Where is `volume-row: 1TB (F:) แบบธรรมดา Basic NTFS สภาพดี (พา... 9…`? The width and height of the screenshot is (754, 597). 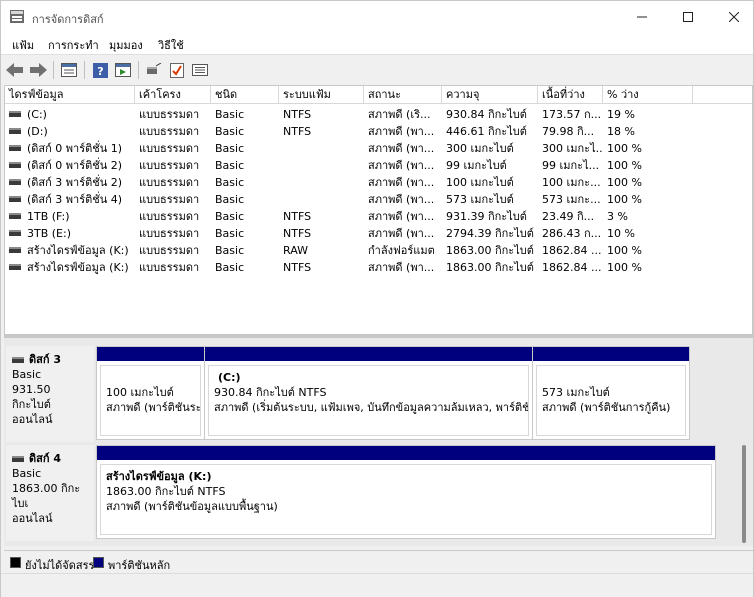 volume-row: 1TB (F:) แบบธรรมดา Basic NTFS สภาพดี (พา... 9… is located at coordinates (378, 216).